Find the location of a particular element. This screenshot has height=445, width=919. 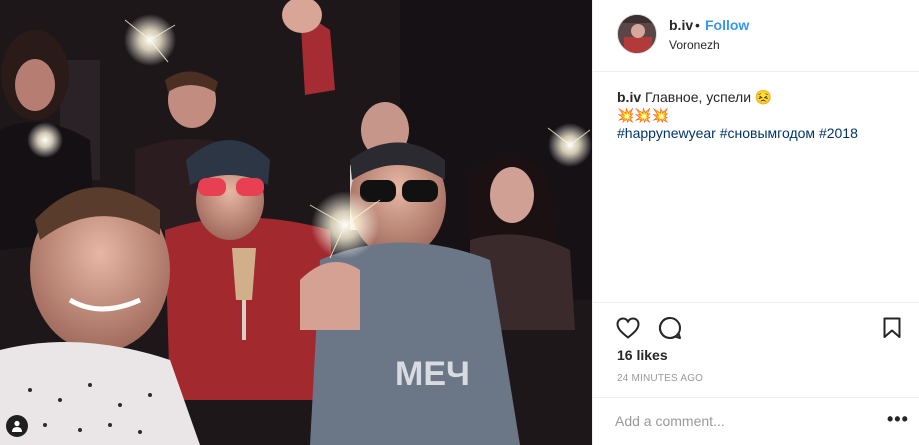

comment-bubble-icon is located at coordinates (669, 327).